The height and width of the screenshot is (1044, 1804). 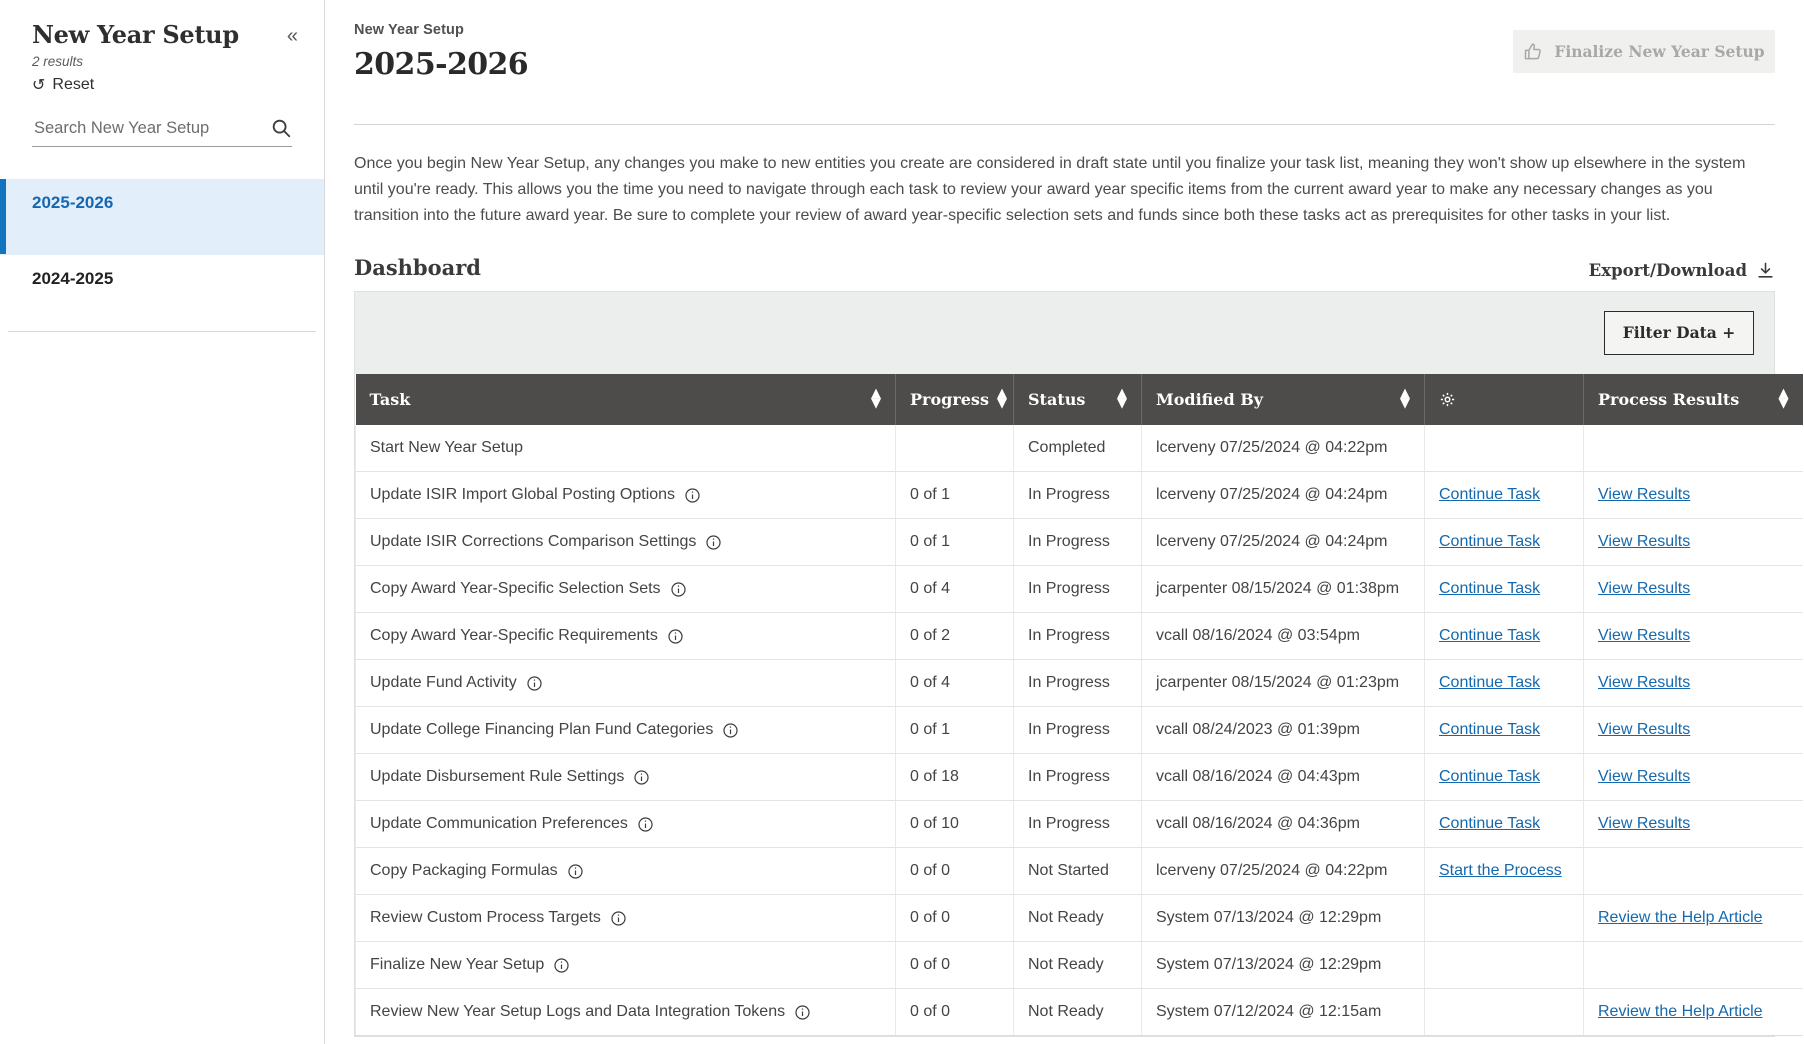 What do you see at coordinates (162, 293) in the screenshot?
I see `sidebar-item-2024-2025: 2024-2025` at bounding box center [162, 293].